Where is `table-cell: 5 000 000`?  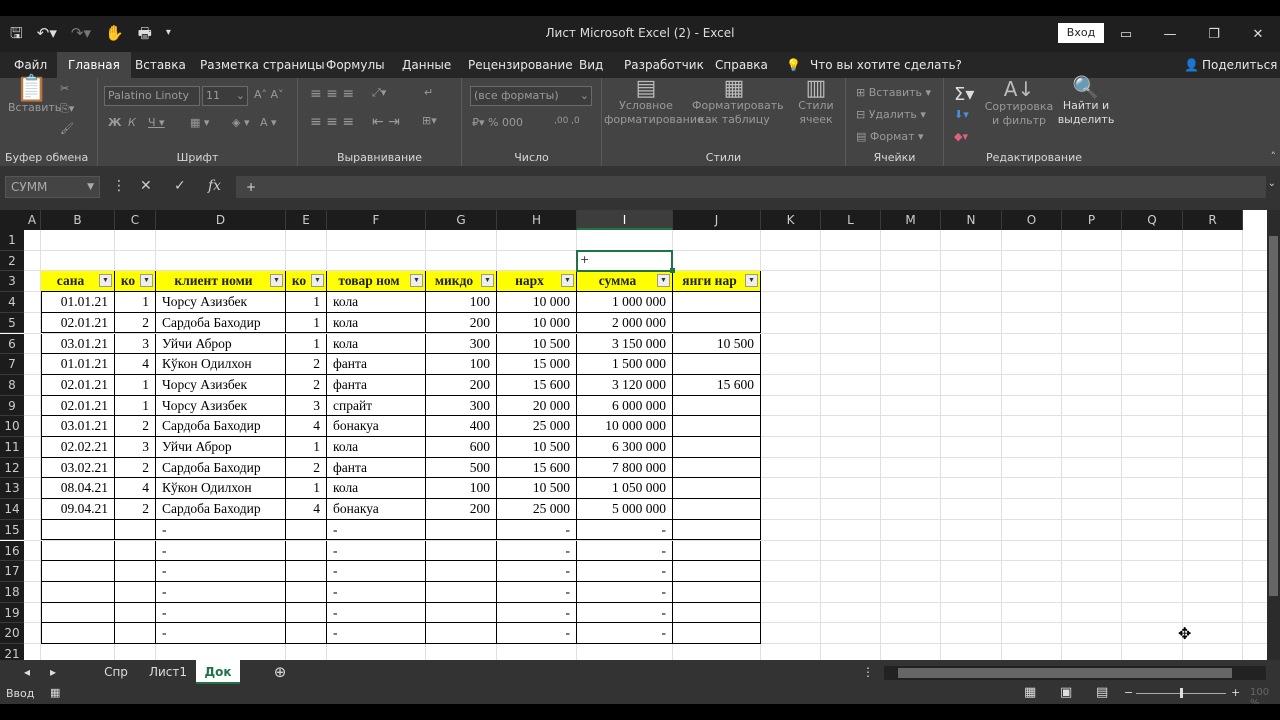 table-cell: 5 000 000 is located at coordinates (625, 509).